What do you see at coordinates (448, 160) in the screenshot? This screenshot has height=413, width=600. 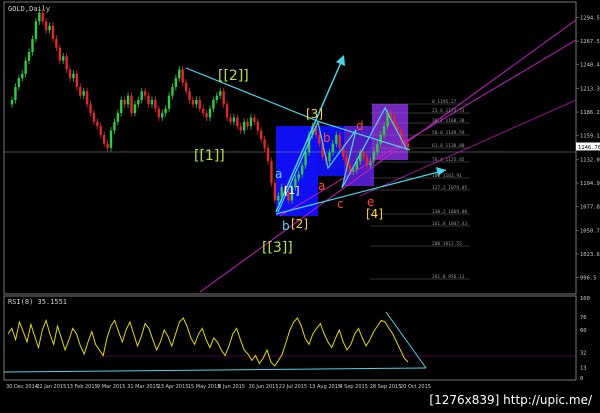 I see `fib-level-label: 76.4 1125.45` at bounding box center [448, 160].